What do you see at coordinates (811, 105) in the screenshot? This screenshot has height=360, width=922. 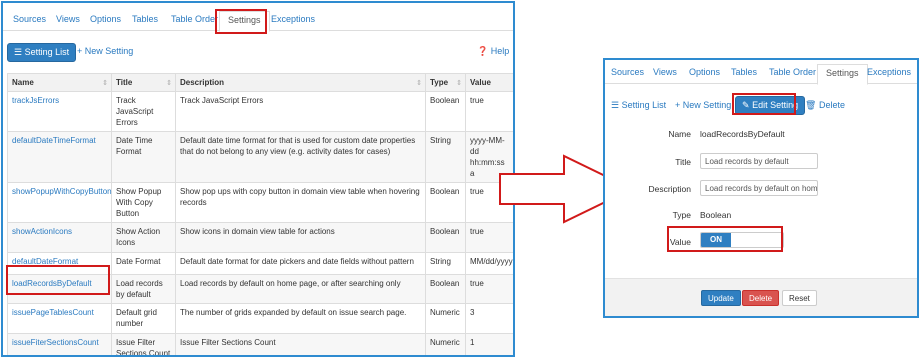 I see `trash-icon: 🗑` at bounding box center [811, 105].